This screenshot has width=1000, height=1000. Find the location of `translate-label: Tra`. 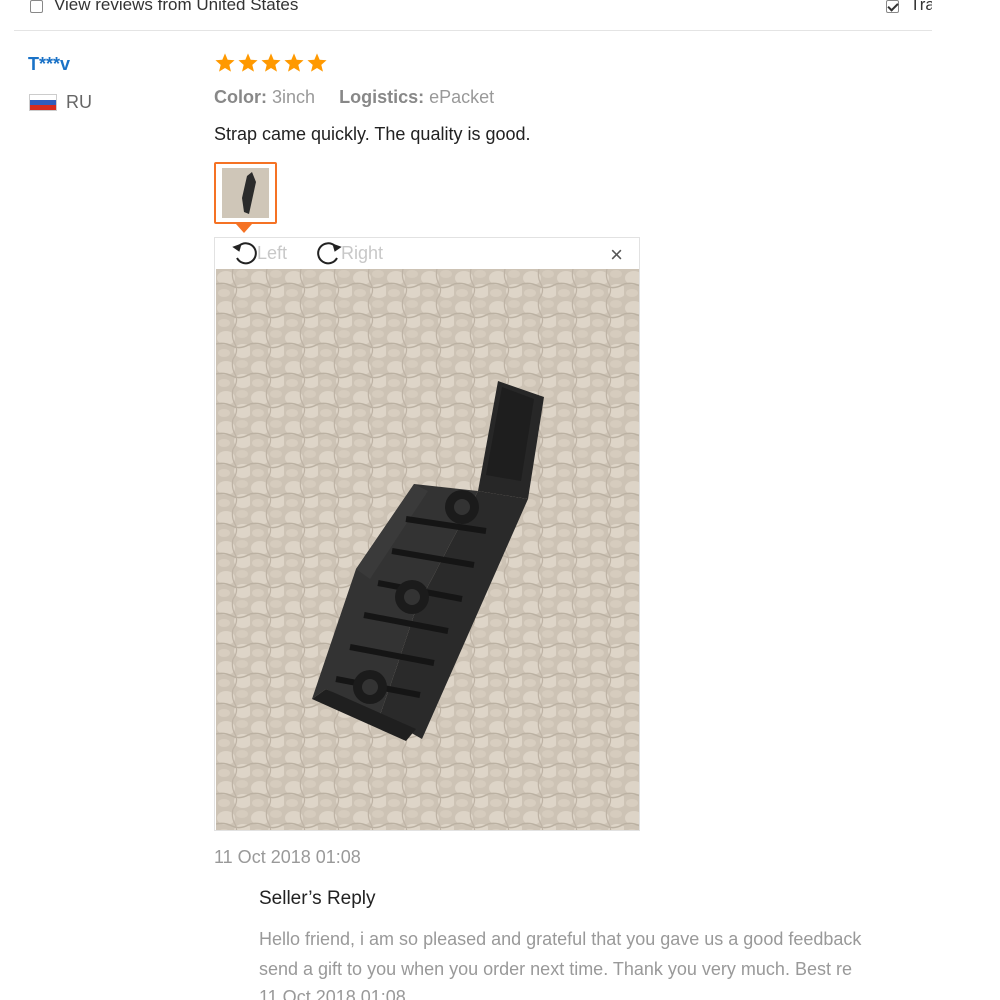

translate-label: Tra is located at coordinates (921, 7).